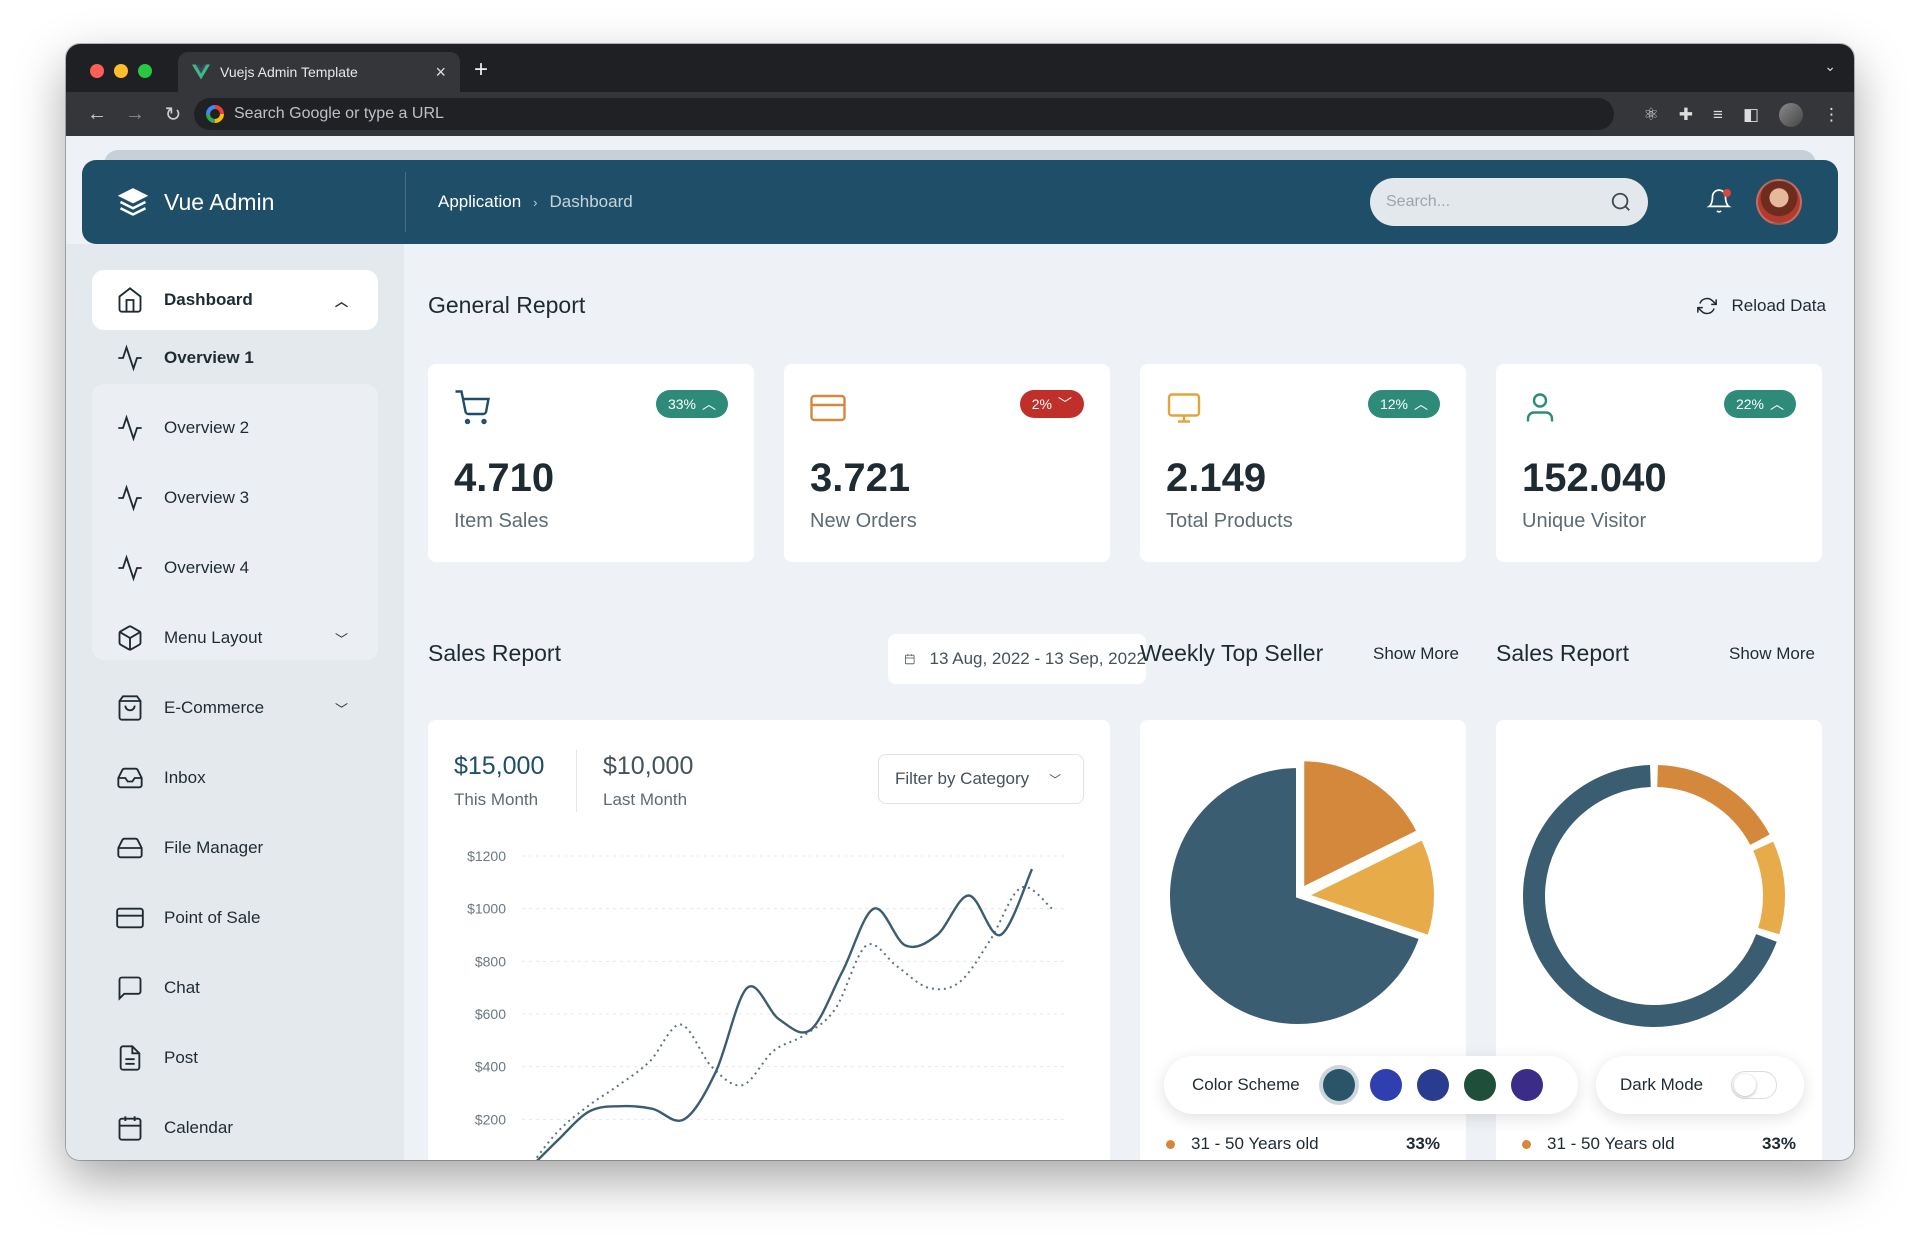 The width and height of the screenshot is (1920, 1248). I want to click on sidebar-item-label: Inbox, so click(185, 777).